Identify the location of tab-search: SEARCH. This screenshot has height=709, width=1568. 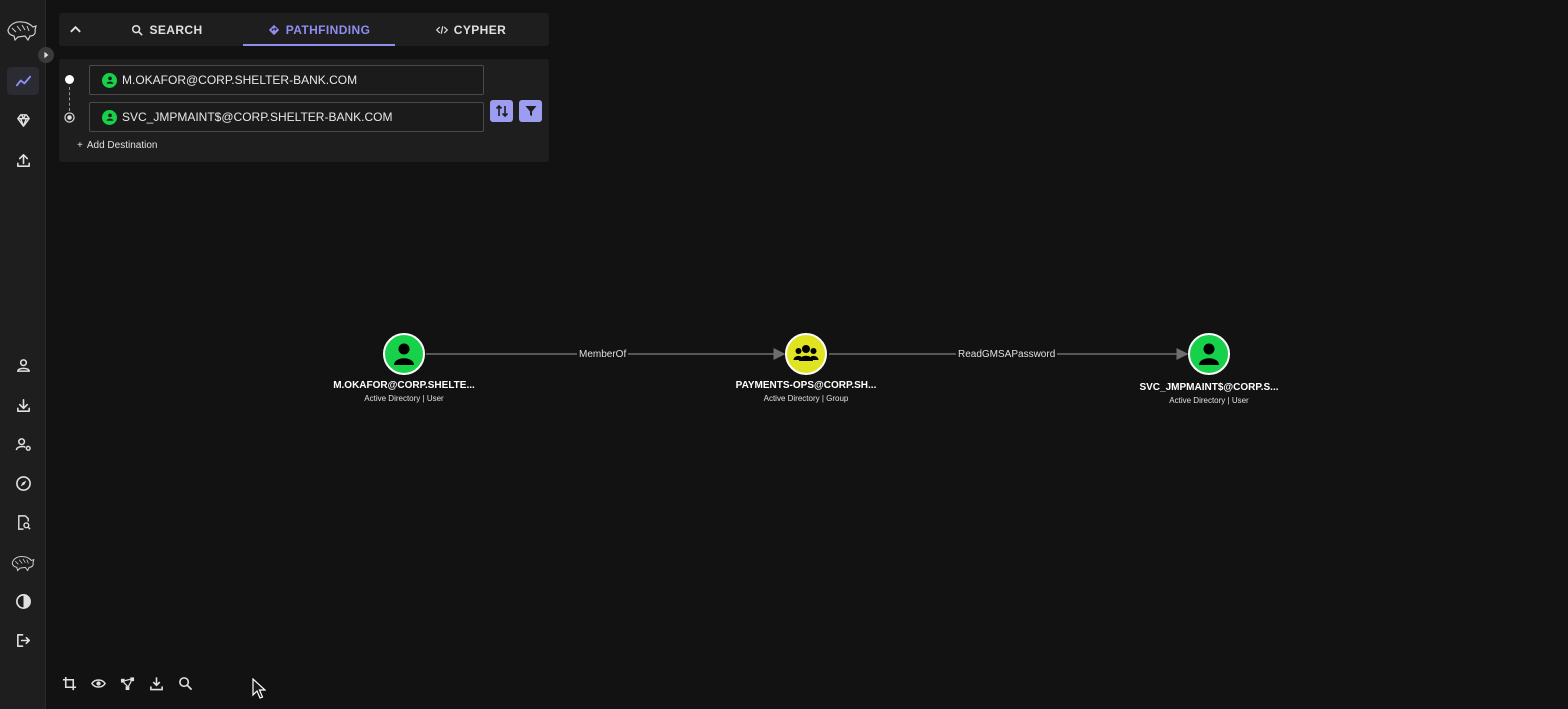
(167, 29).